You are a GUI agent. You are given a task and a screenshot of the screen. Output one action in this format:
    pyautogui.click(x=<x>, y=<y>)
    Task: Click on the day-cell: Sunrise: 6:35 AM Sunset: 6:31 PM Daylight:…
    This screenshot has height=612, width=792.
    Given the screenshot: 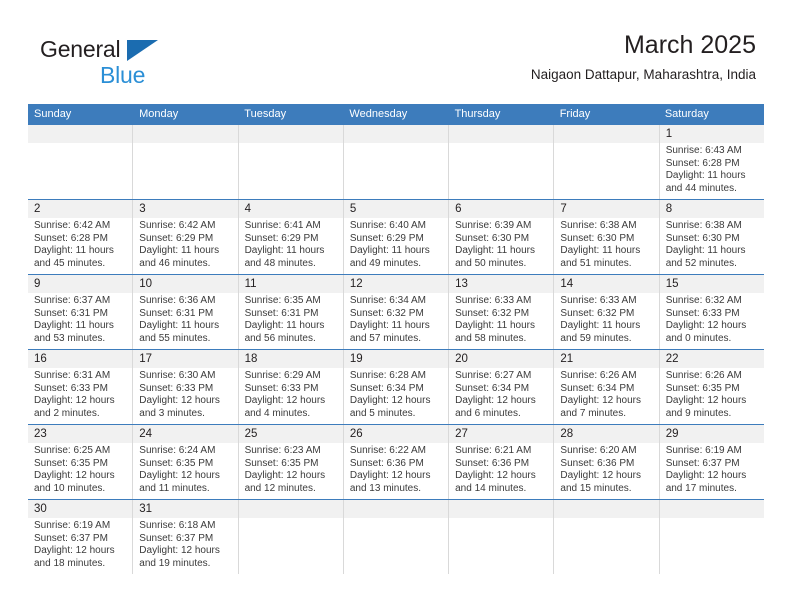 What is the action you would take?
    pyautogui.click(x=290, y=321)
    